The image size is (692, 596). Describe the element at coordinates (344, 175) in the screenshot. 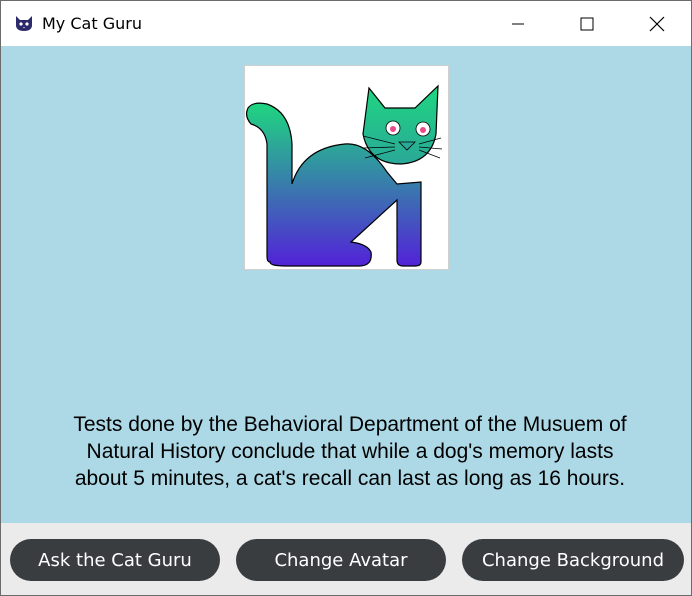

I see `cat-avatar-icon` at that location.